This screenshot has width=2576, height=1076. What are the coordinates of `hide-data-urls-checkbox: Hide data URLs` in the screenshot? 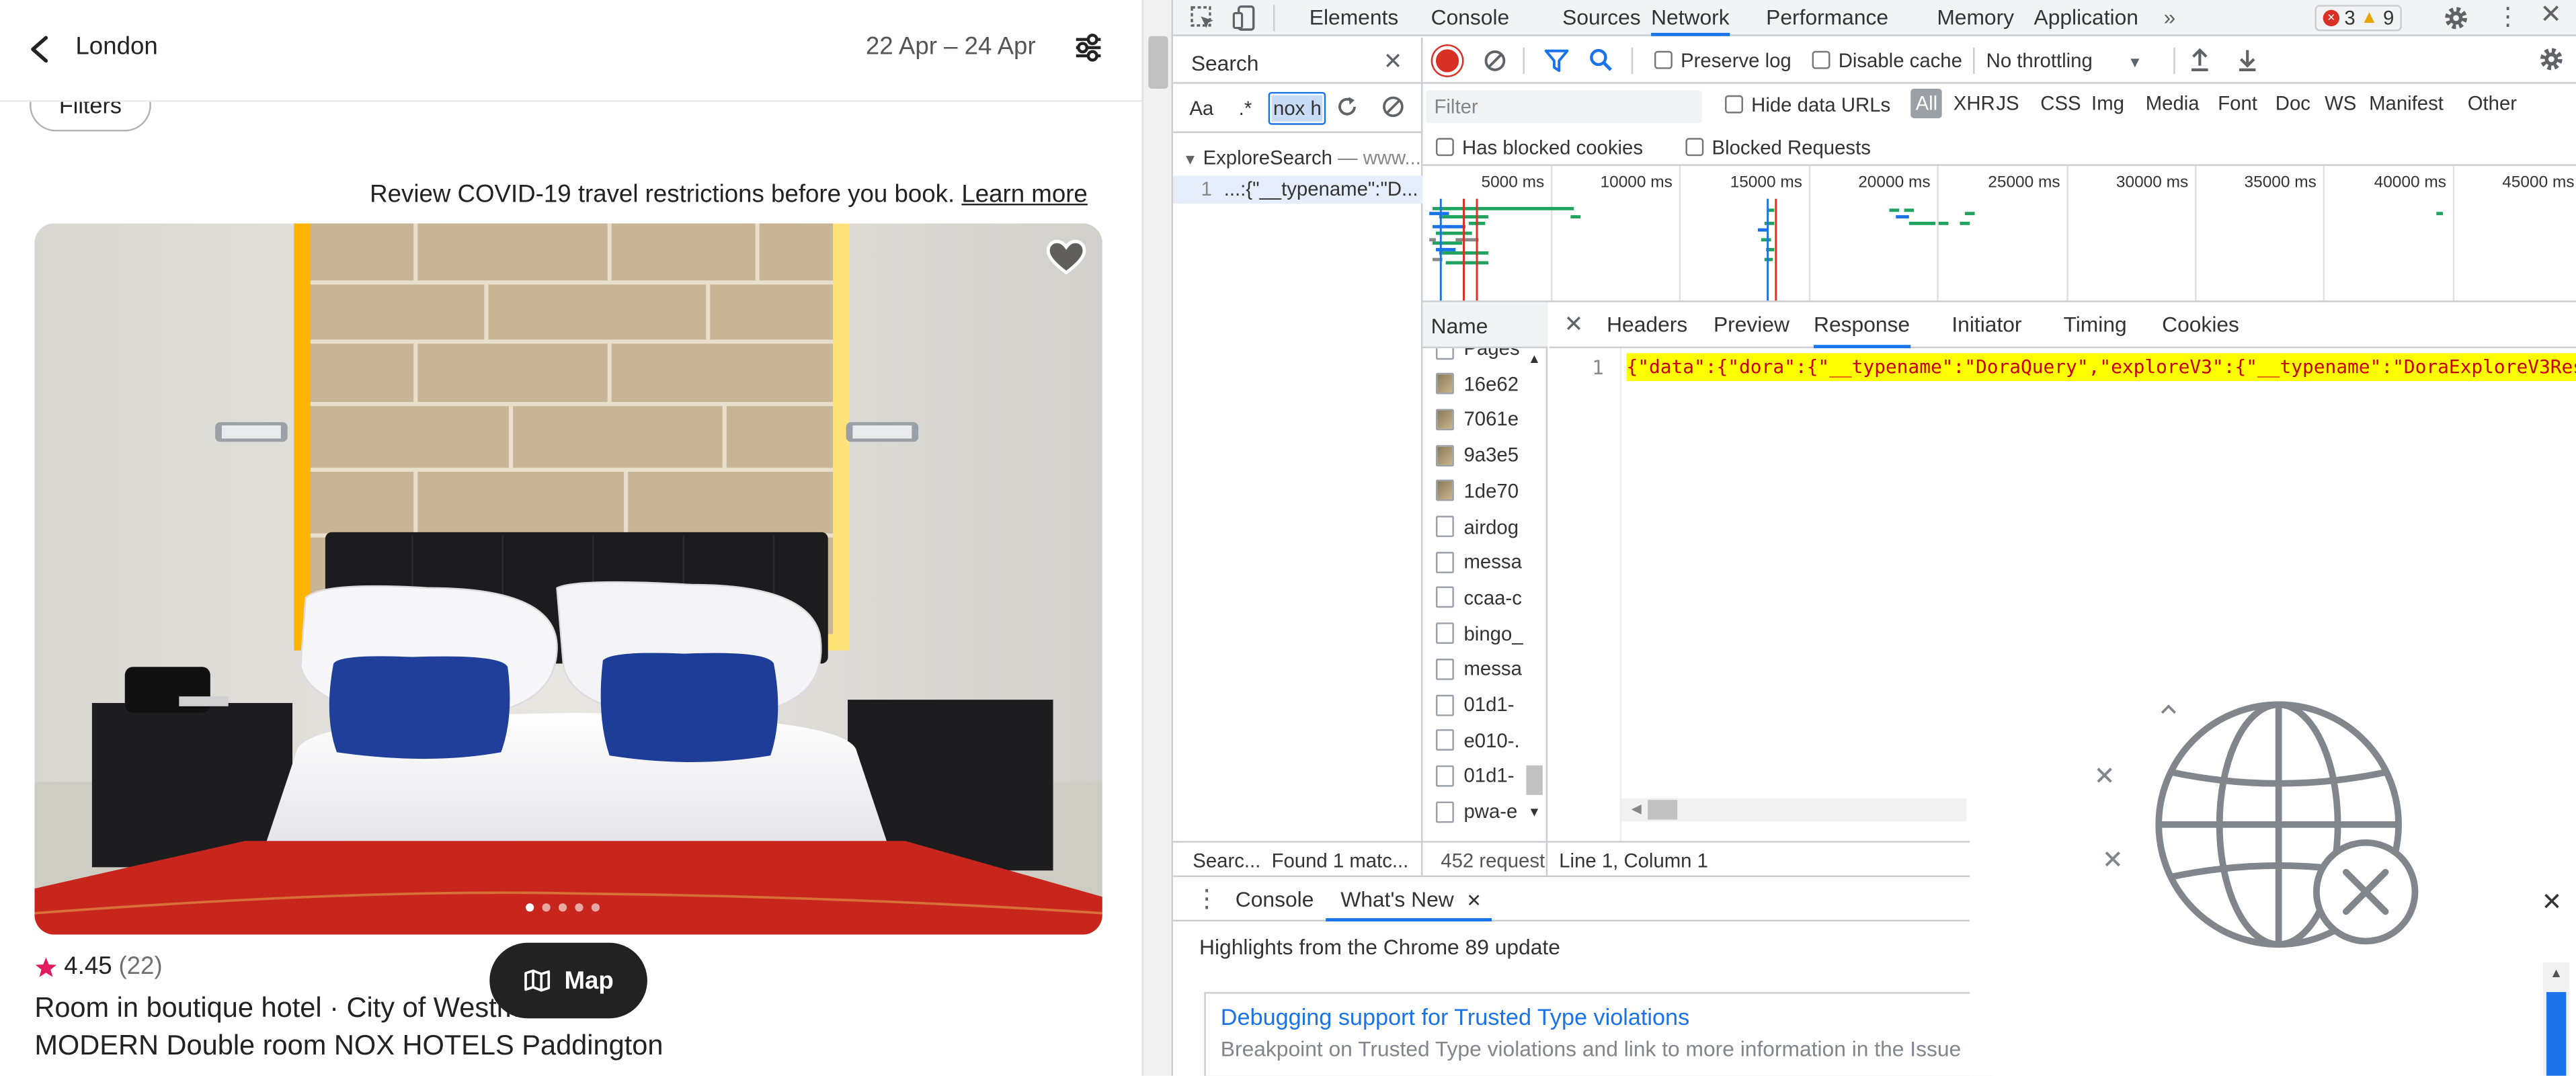 It's located at (1807, 105).